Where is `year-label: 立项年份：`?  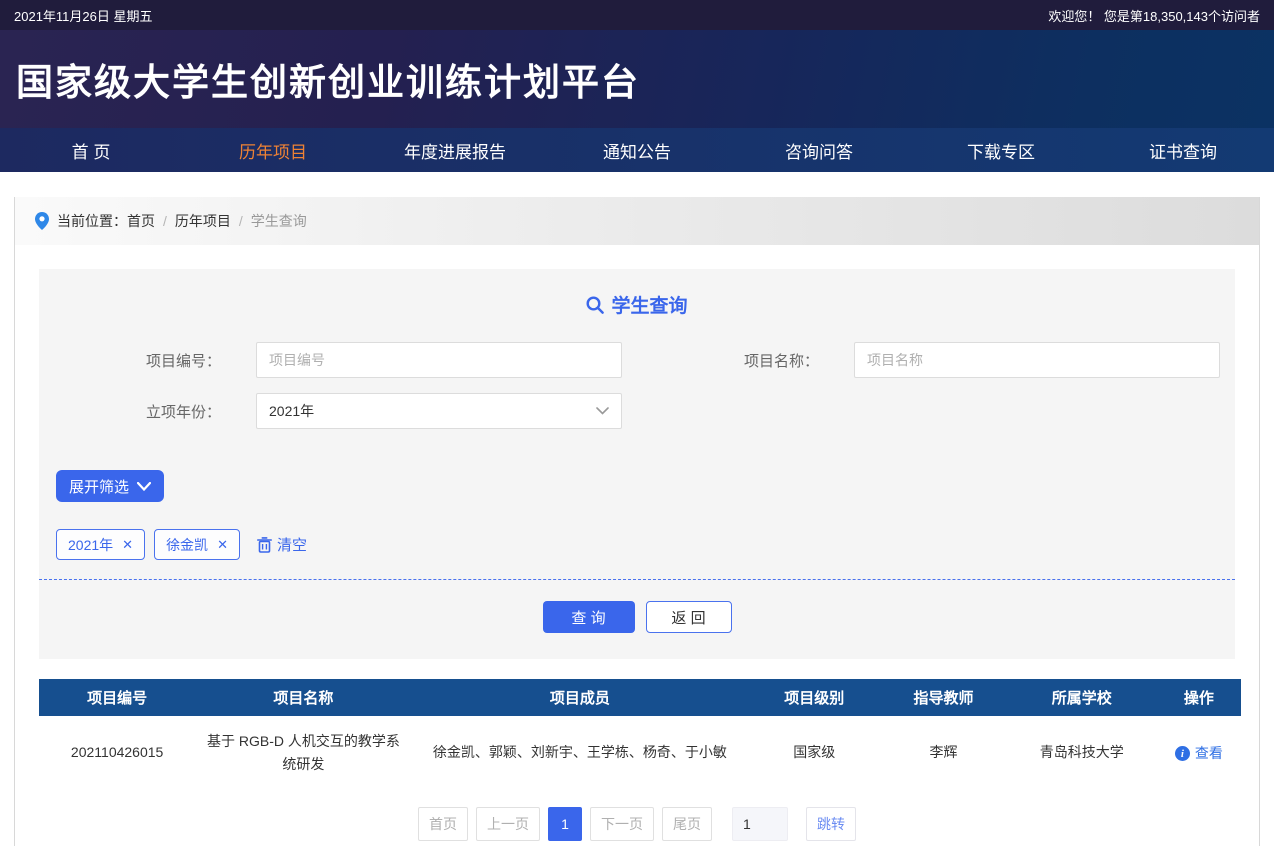
year-label: 立项年份： is located at coordinates (183, 412).